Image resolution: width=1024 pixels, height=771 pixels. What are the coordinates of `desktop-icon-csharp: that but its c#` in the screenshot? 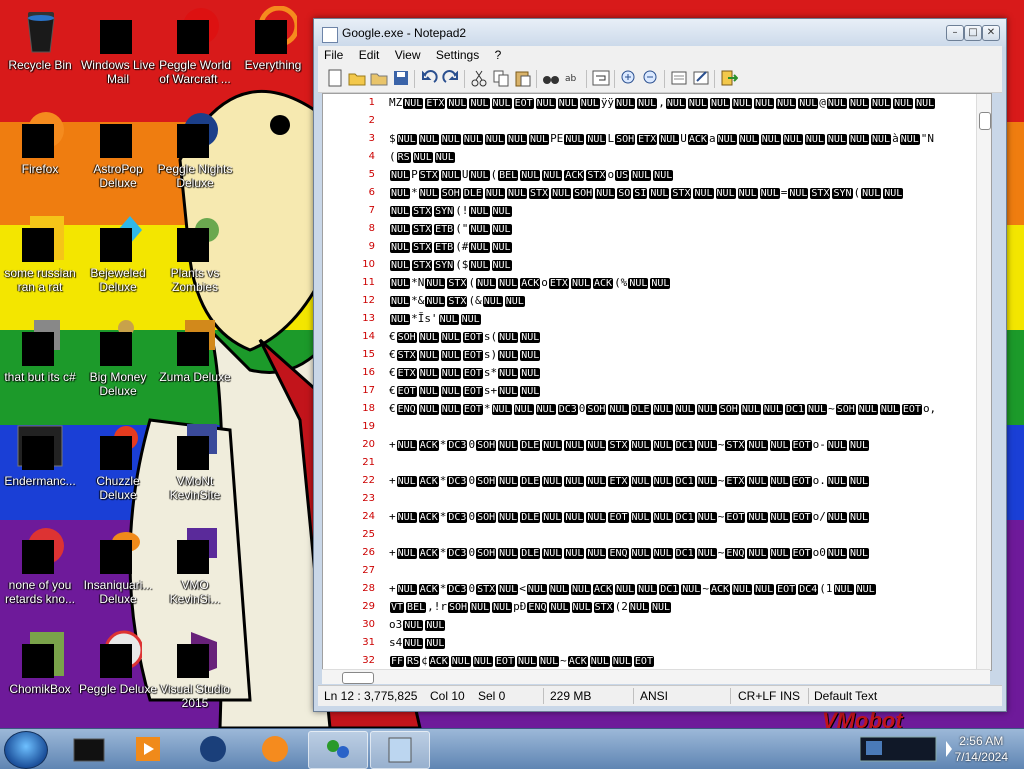 It's located at (40, 351).